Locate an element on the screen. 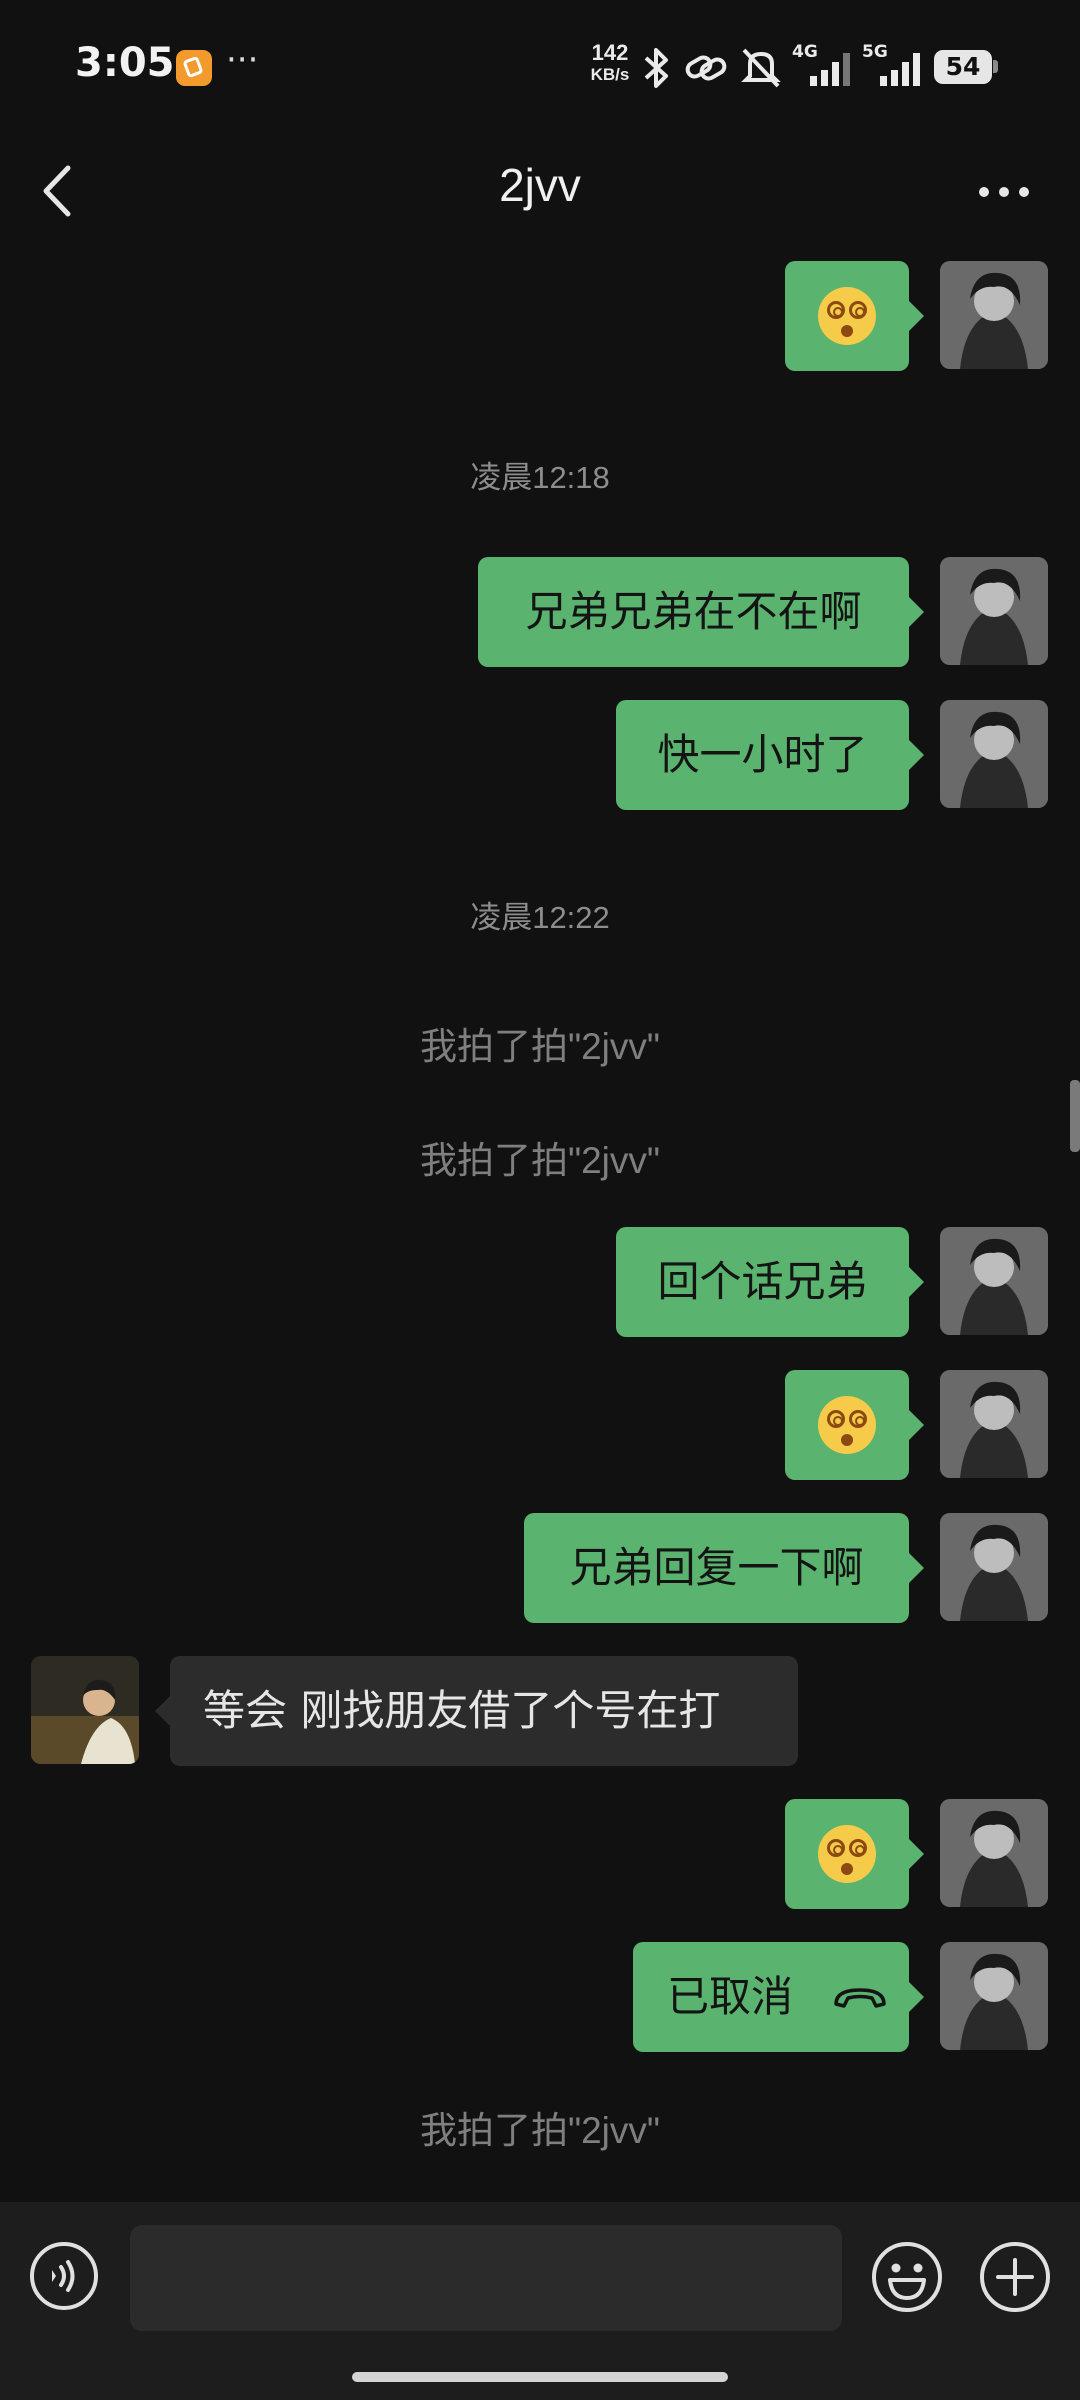 The height and width of the screenshot is (2400, 1080). network-speed: 142 KB/s is located at coordinates (610, 64).